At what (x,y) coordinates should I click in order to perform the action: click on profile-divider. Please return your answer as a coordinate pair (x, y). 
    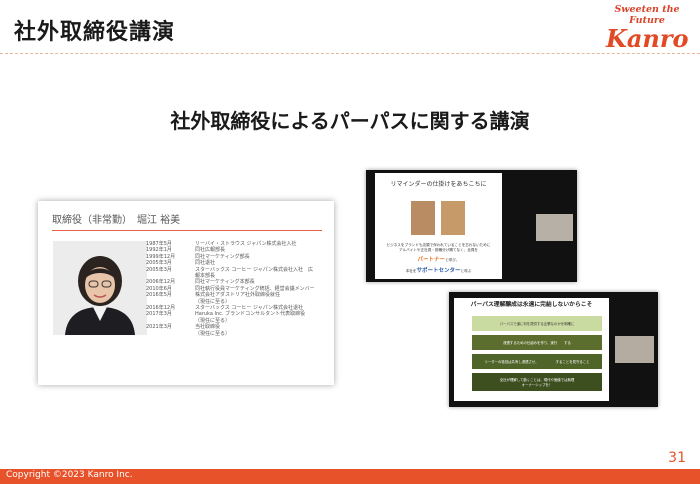
    Looking at the image, I should click on (187, 230).